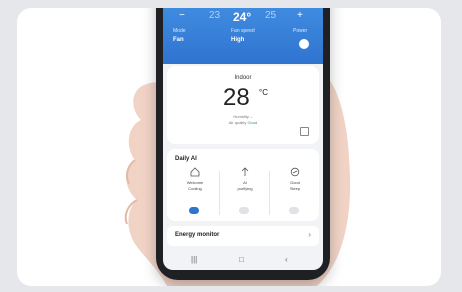  Describe the element at coordinates (243, 31) in the screenshot. I see `chip-label: Fan speed` at that location.